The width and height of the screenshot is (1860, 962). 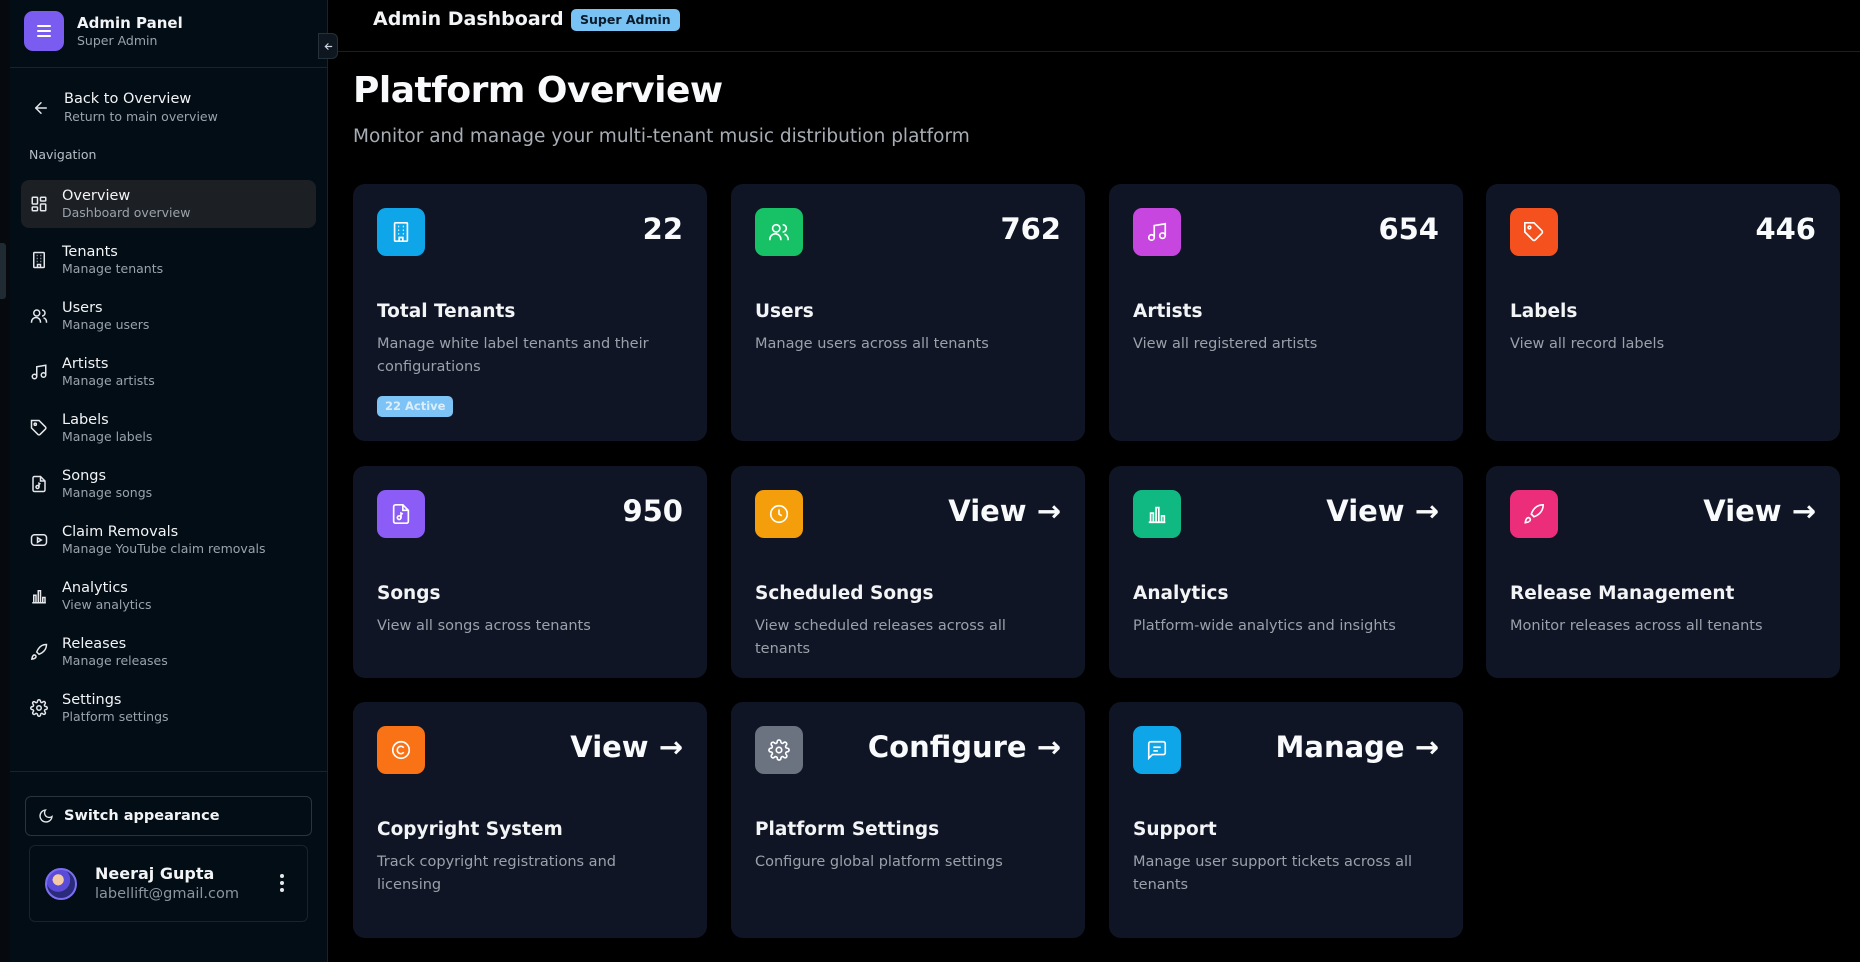 What do you see at coordinates (847, 829) in the screenshot?
I see `card-title: Platform Settings` at bounding box center [847, 829].